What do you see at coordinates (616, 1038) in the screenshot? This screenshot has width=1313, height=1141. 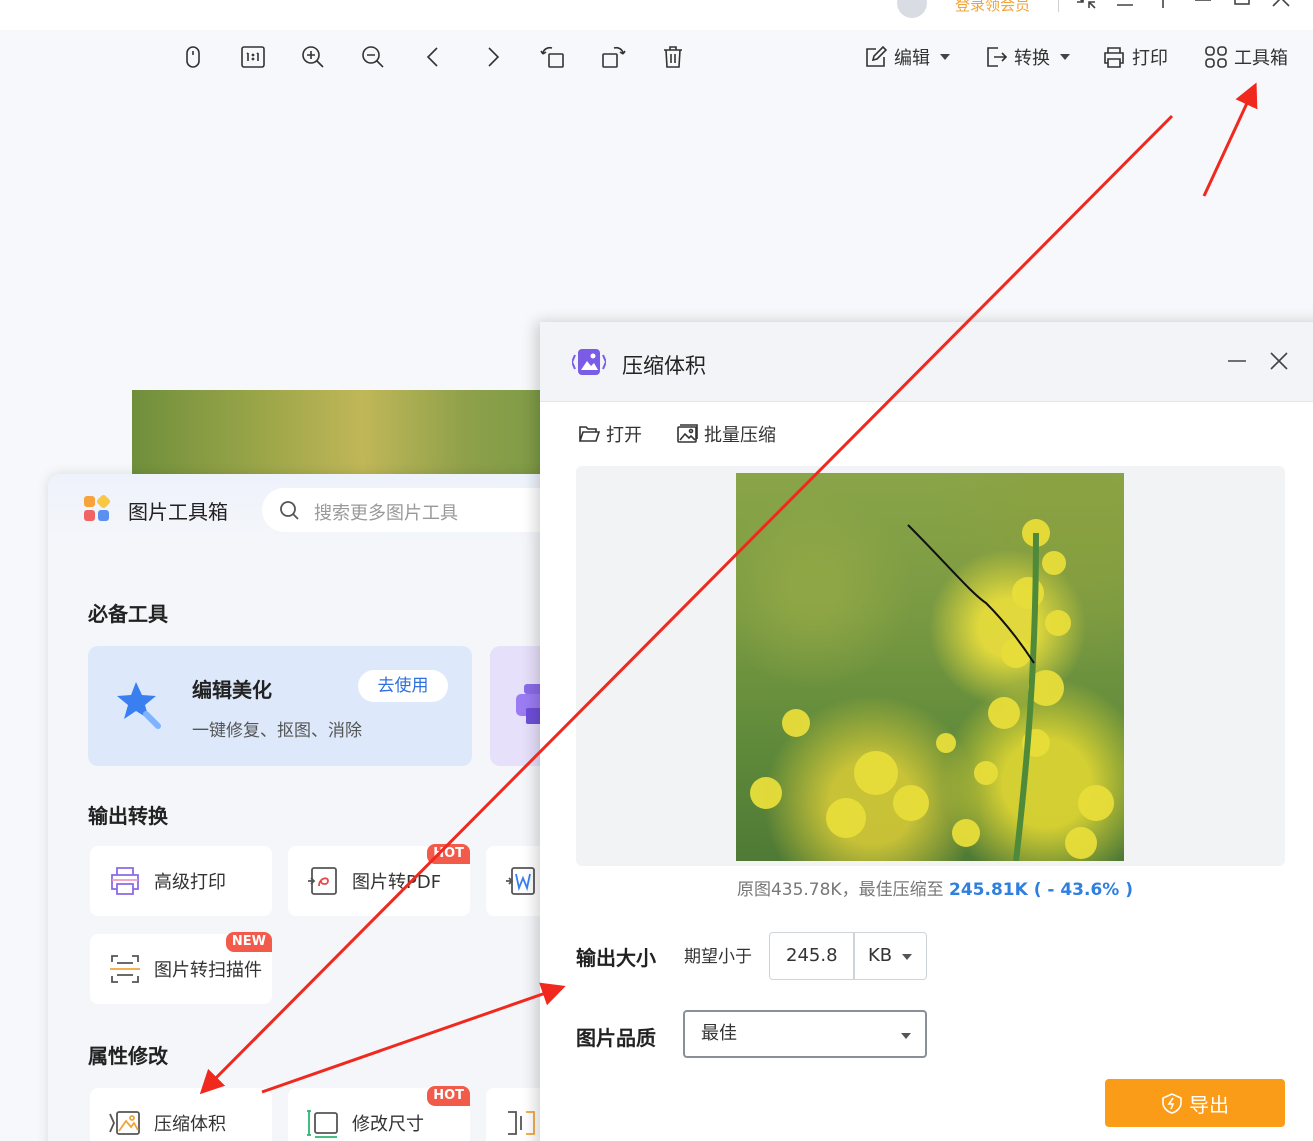 I see `quality-label: 图片品质` at bounding box center [616, 1038].